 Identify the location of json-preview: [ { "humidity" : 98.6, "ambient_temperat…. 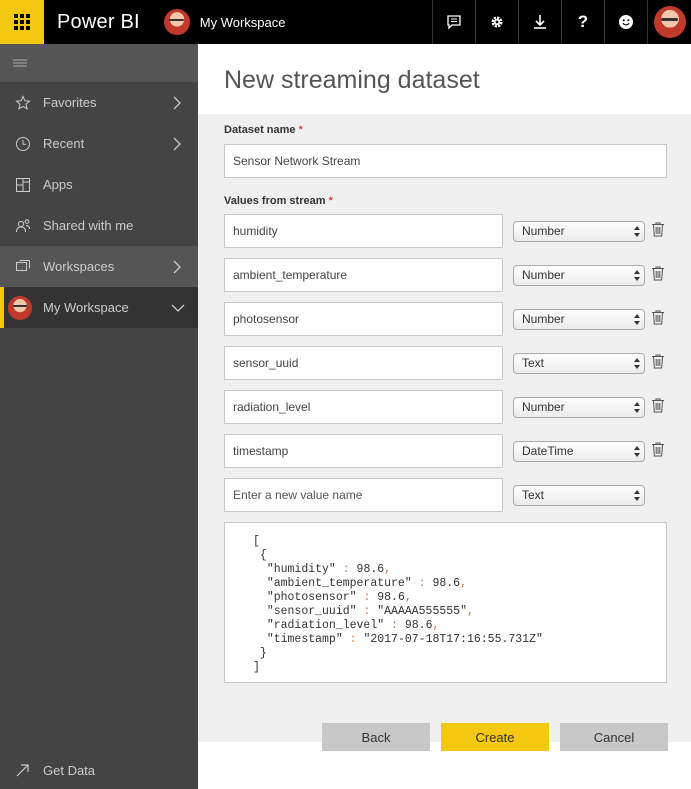
(445, 602).